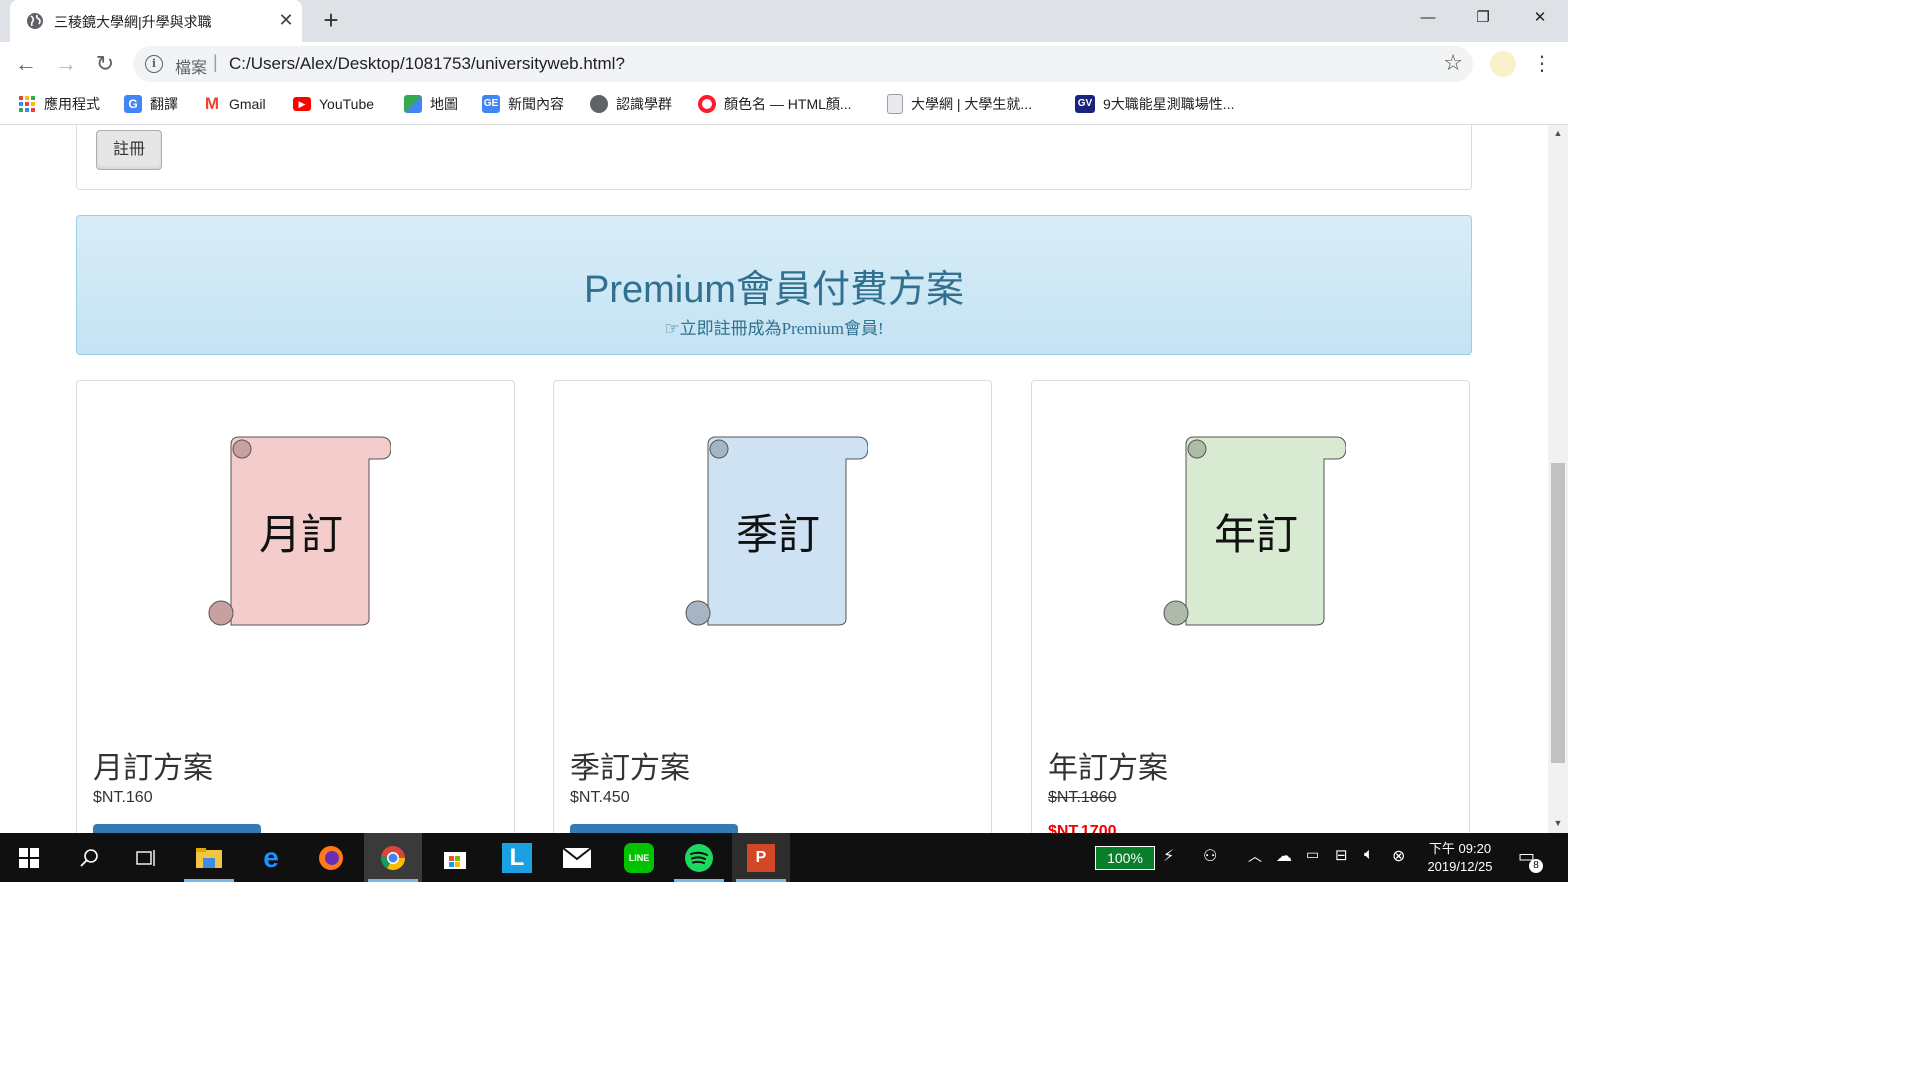  What do you see at coordinates (247, 104) in the screenshot?
I see `bookmark-label: Gmail` at bounding box center [247, 104].